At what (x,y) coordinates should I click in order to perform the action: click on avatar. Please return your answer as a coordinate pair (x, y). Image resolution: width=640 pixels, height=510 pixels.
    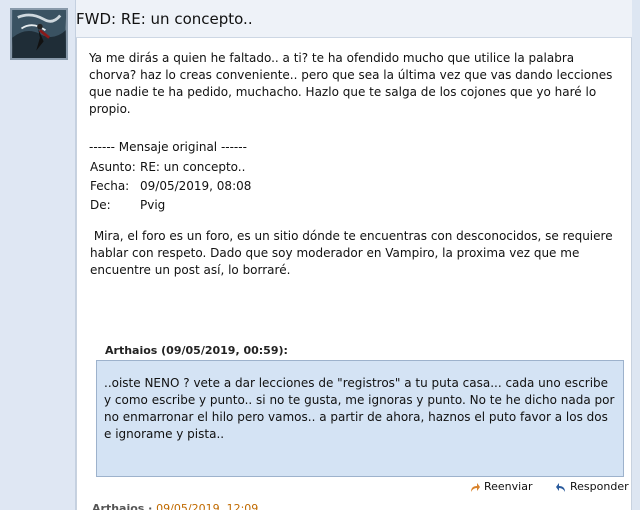
    Looking at the image, I should click on (39, 34).